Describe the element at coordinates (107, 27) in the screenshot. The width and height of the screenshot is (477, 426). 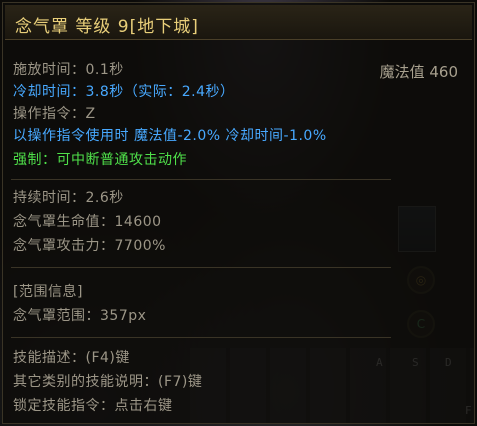
I see `skill-title: 念气罩 等级 9[地下城]` at that location.